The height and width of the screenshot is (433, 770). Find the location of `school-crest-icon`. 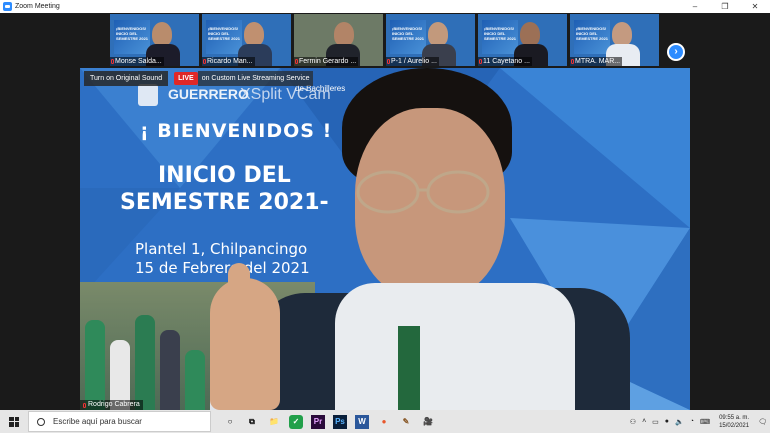

school-crest-icon is located at coordinates (148, 95).